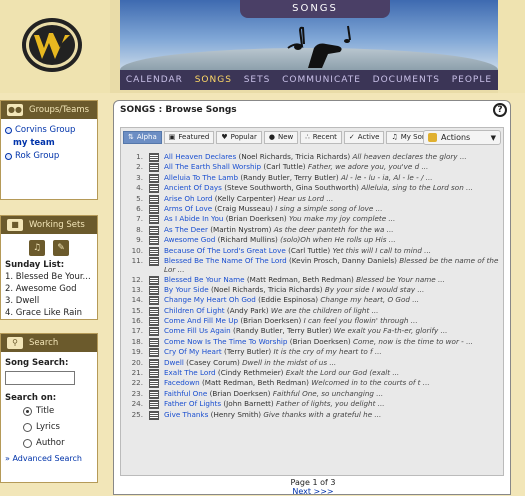 The image size is (525, 496). What do you see at coordinates (142, 137) in the screenshot?
I see `tab-alpha: ⇅ Alpha` at bounding box center [142, 137].